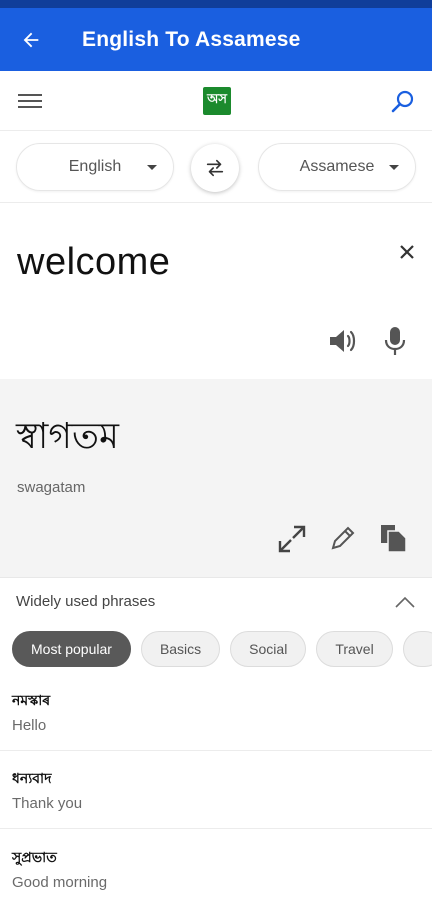  I want to click on phrase-english: Thank you, so click(47, 803).